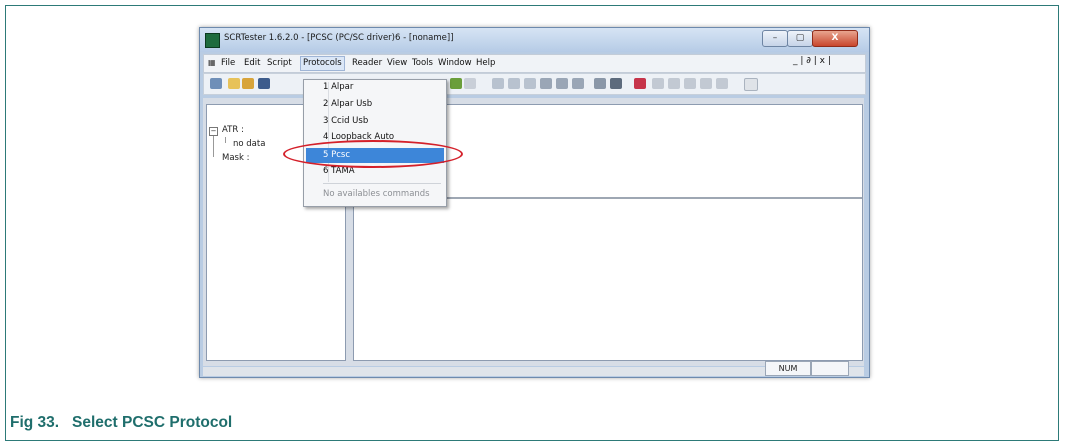 Image resolution: width=1066 pixels, height=447 pixels. I want to click on menu-item-disabled: No availables commands, so click(376, 194).